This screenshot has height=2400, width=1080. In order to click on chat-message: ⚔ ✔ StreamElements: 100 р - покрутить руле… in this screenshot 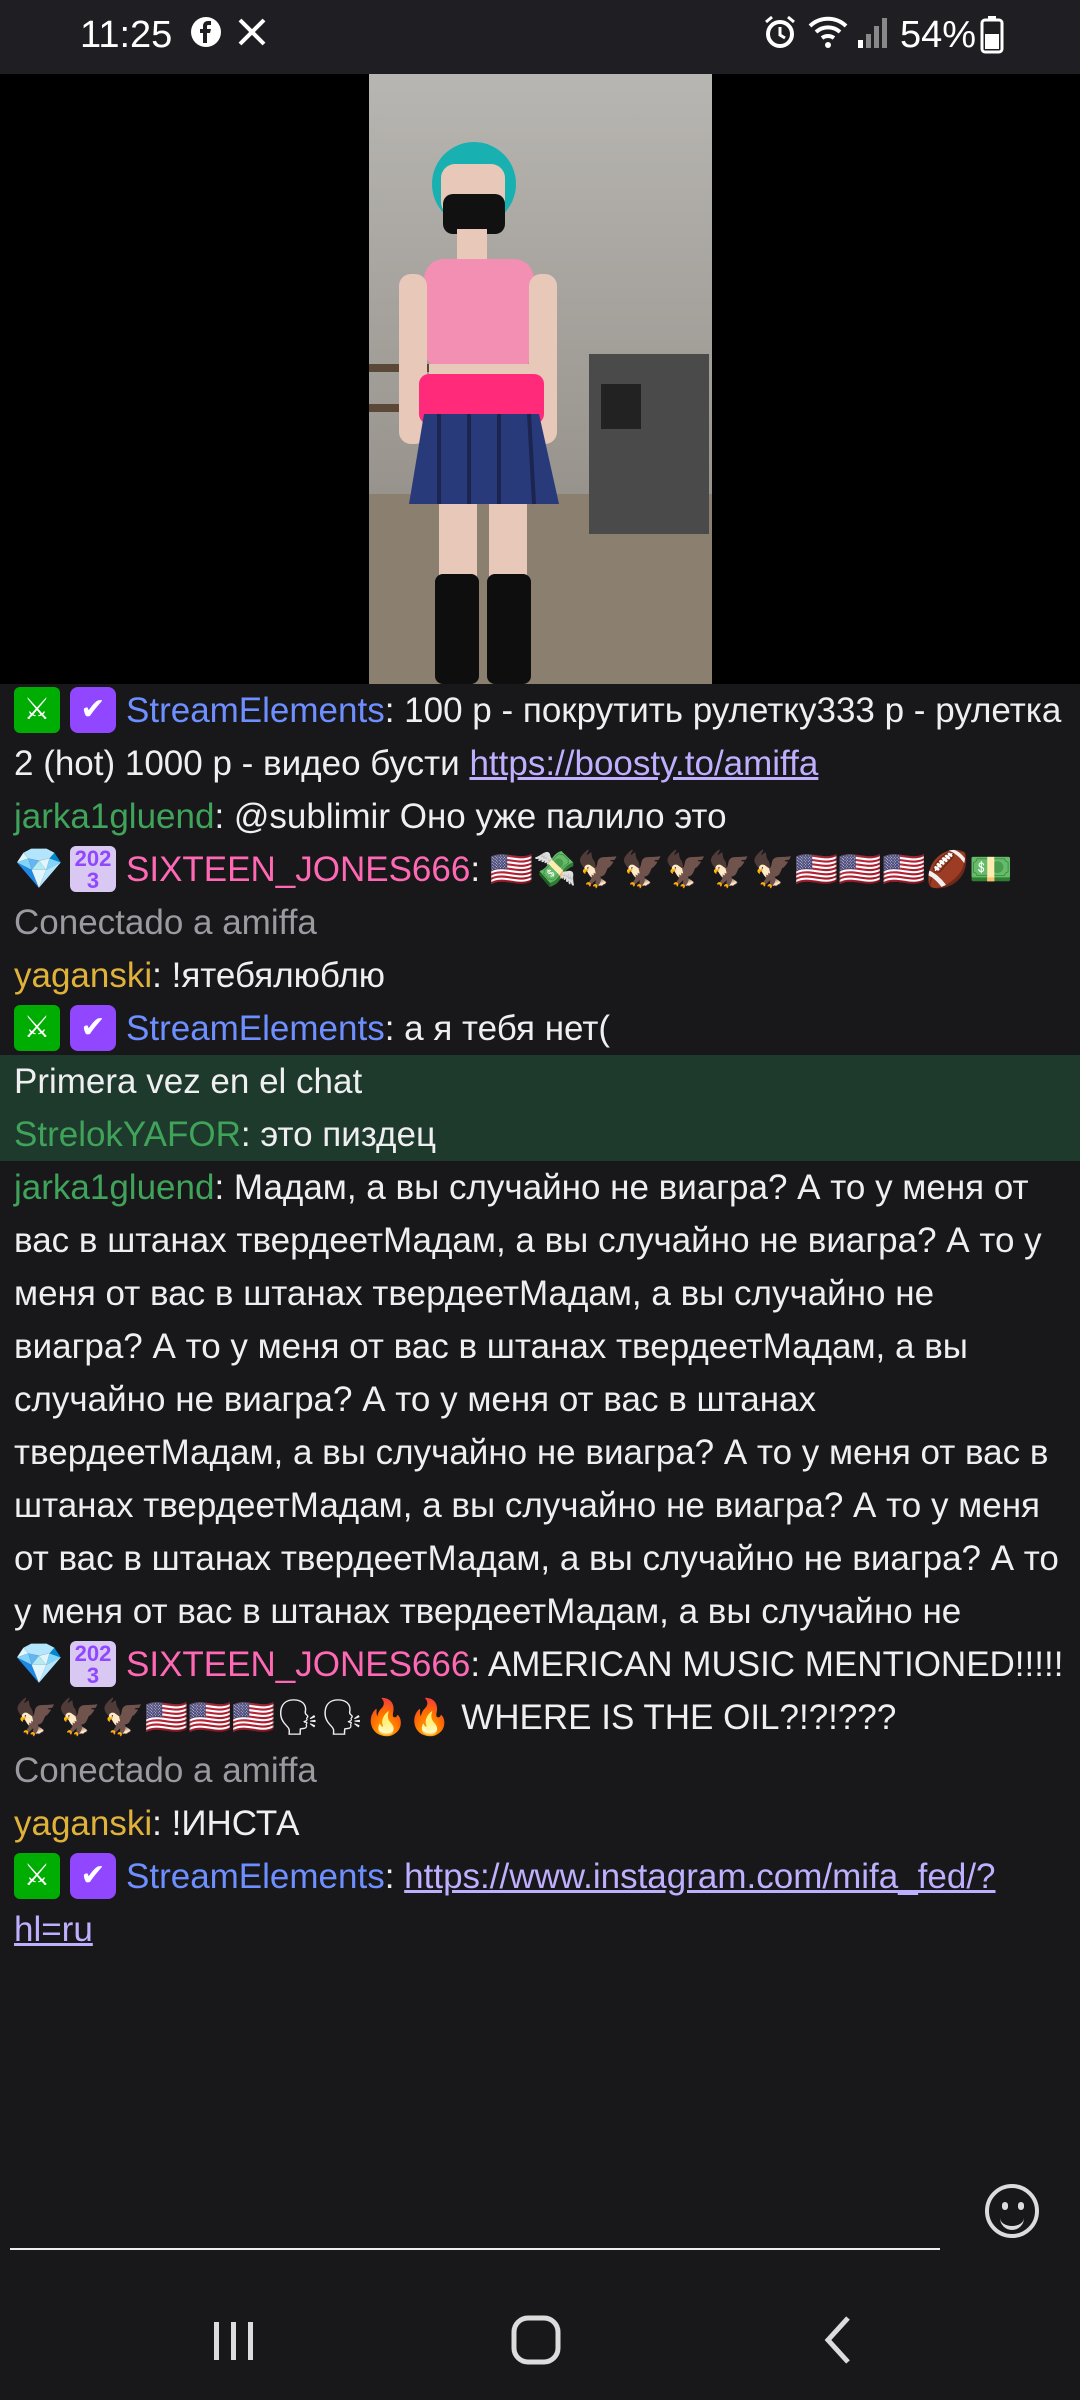, I will do `click(540, 737)`.